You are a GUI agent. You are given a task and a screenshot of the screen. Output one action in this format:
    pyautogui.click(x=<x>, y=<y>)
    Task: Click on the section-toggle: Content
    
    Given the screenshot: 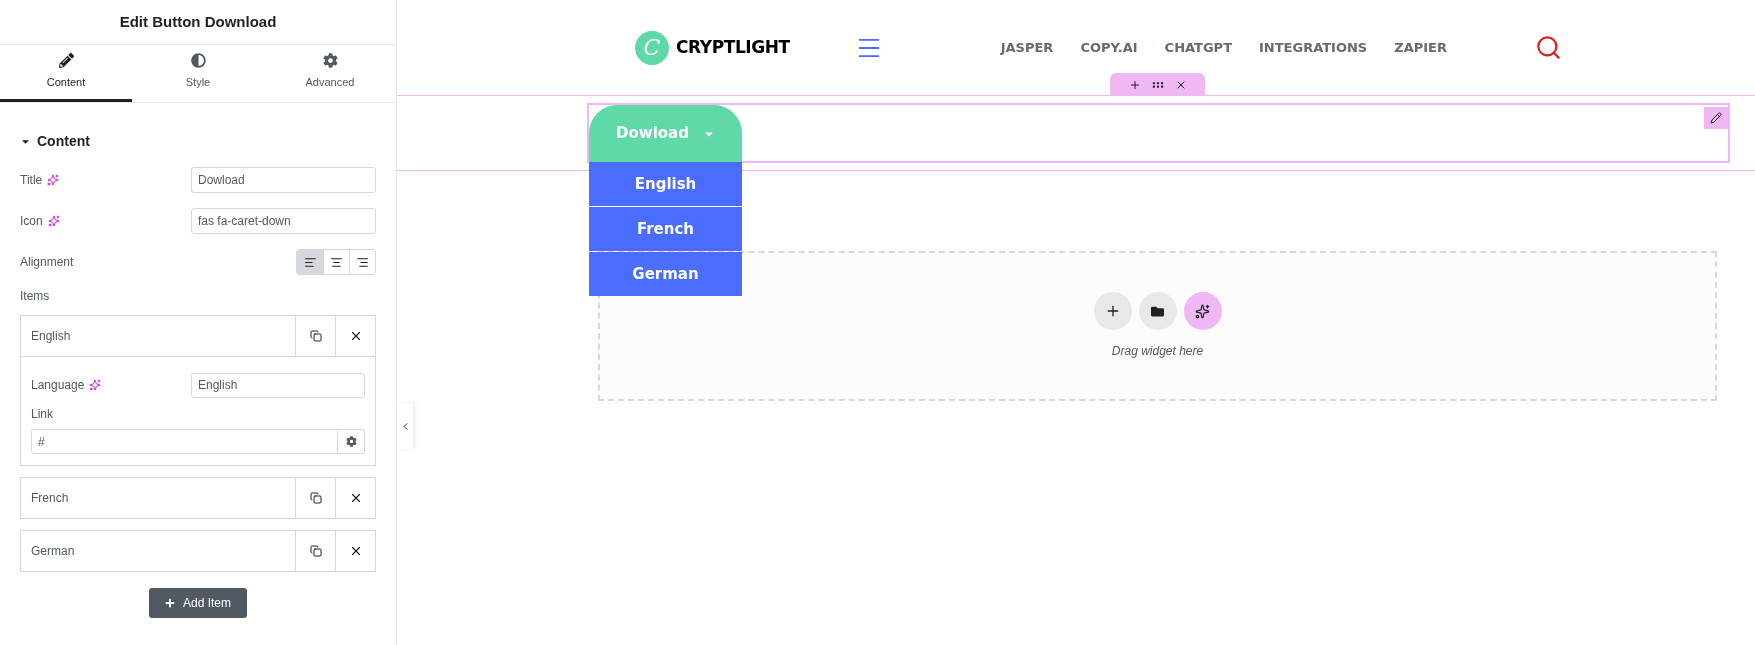 What is the action you would take?
    pyautogui.click(x=198, y=141)
    